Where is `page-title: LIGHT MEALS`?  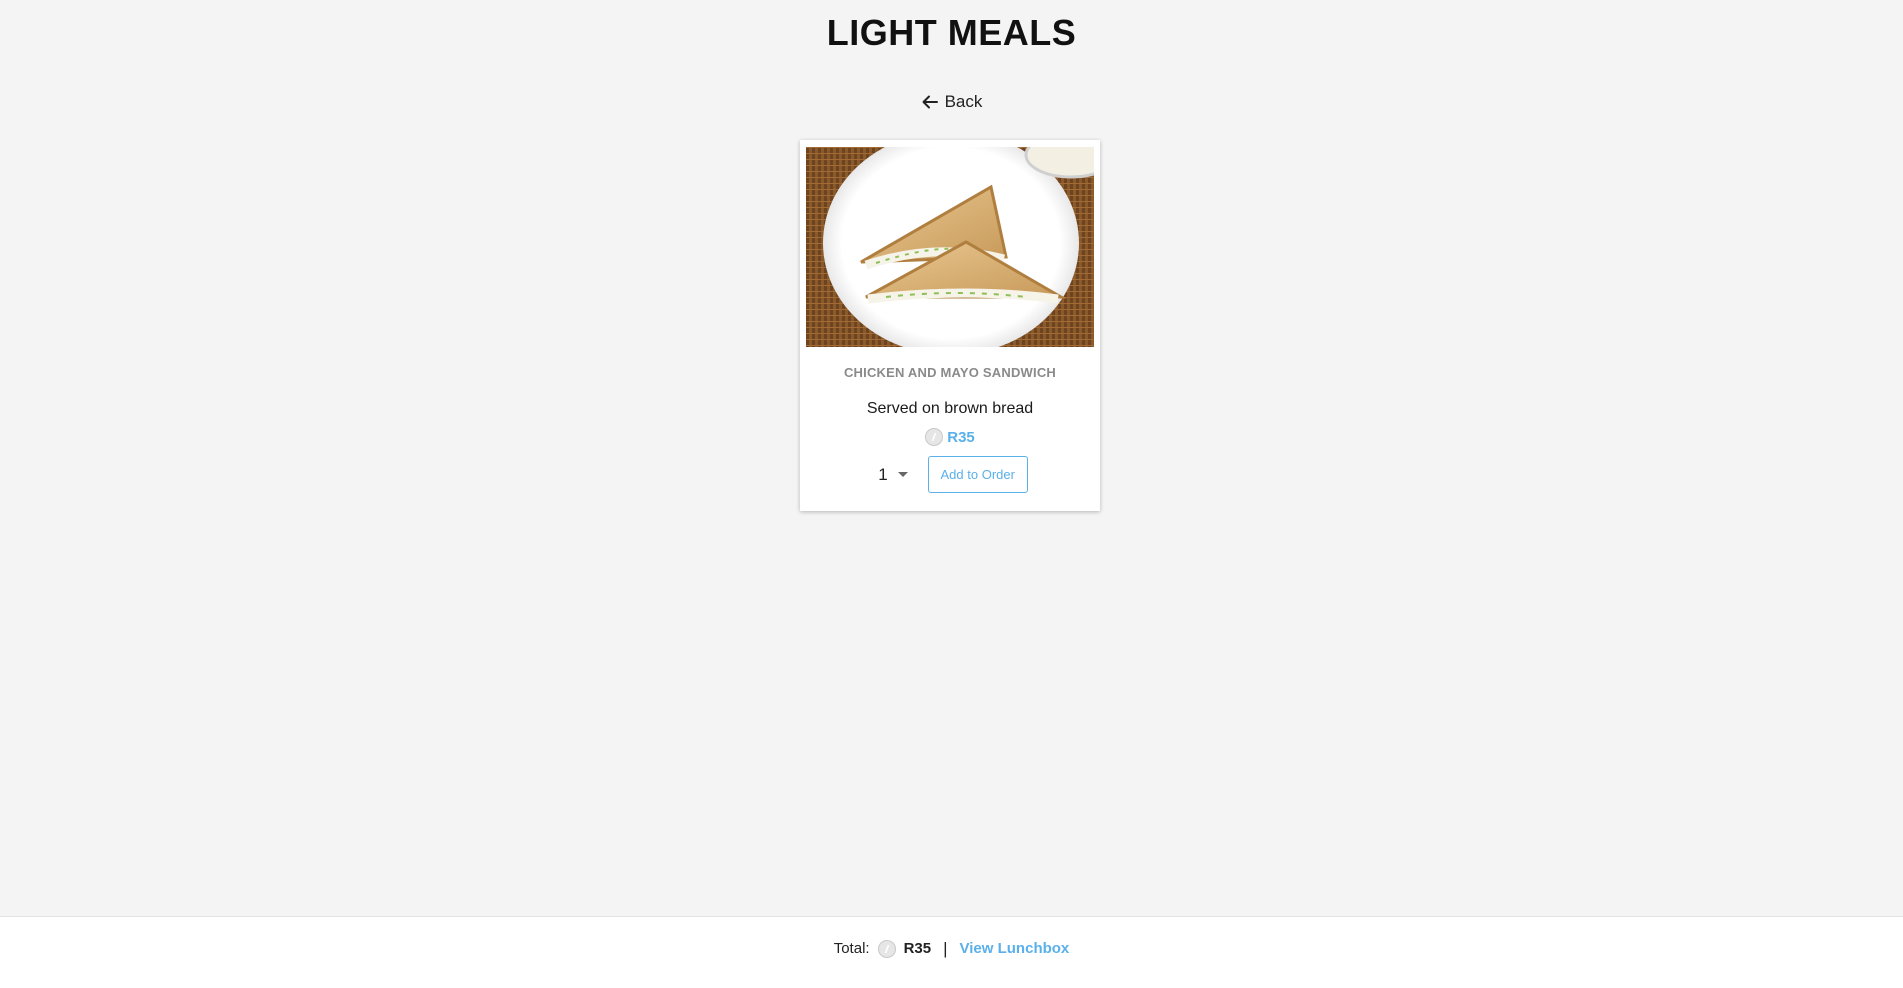 page-title: LIGHT MEALS is located at coordinates (951, 32).